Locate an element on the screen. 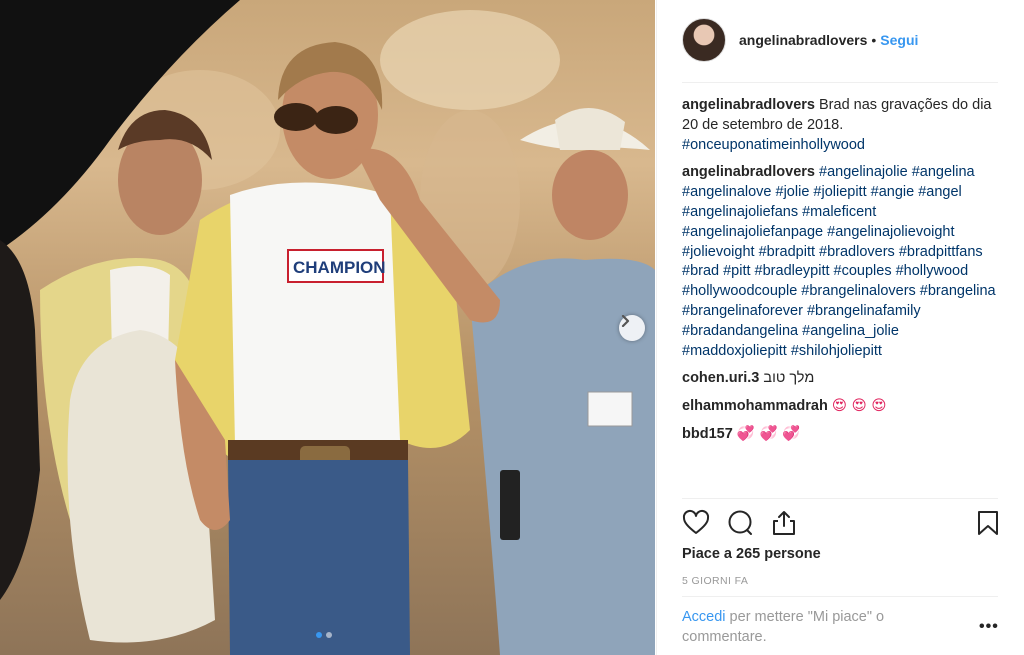  action-bar is located at coordinates (842, 524).